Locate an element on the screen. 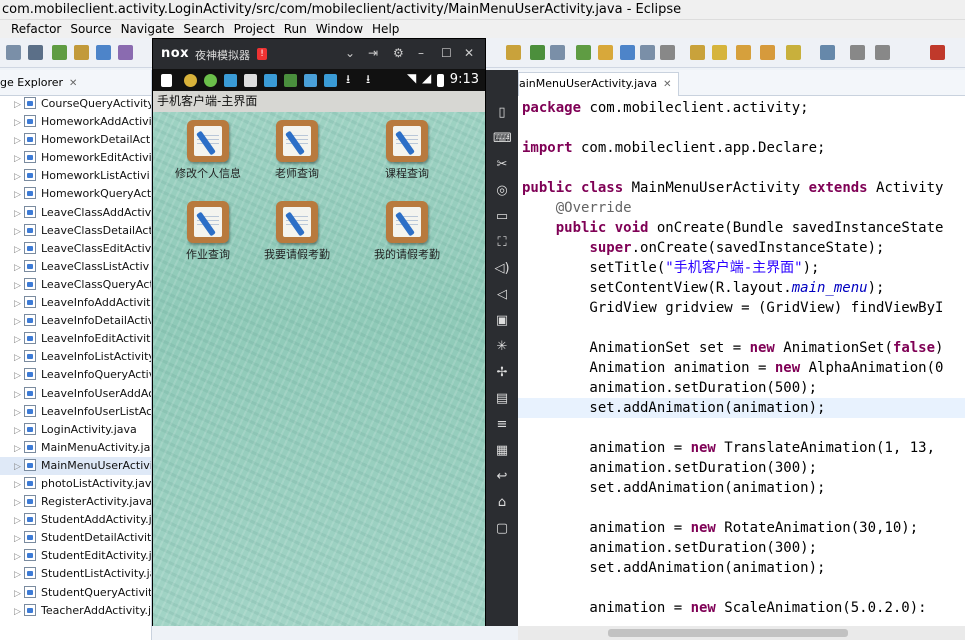 The width and height of the screenshot is (965, 640). menu-window: Window is located at coordinates (339, 29).